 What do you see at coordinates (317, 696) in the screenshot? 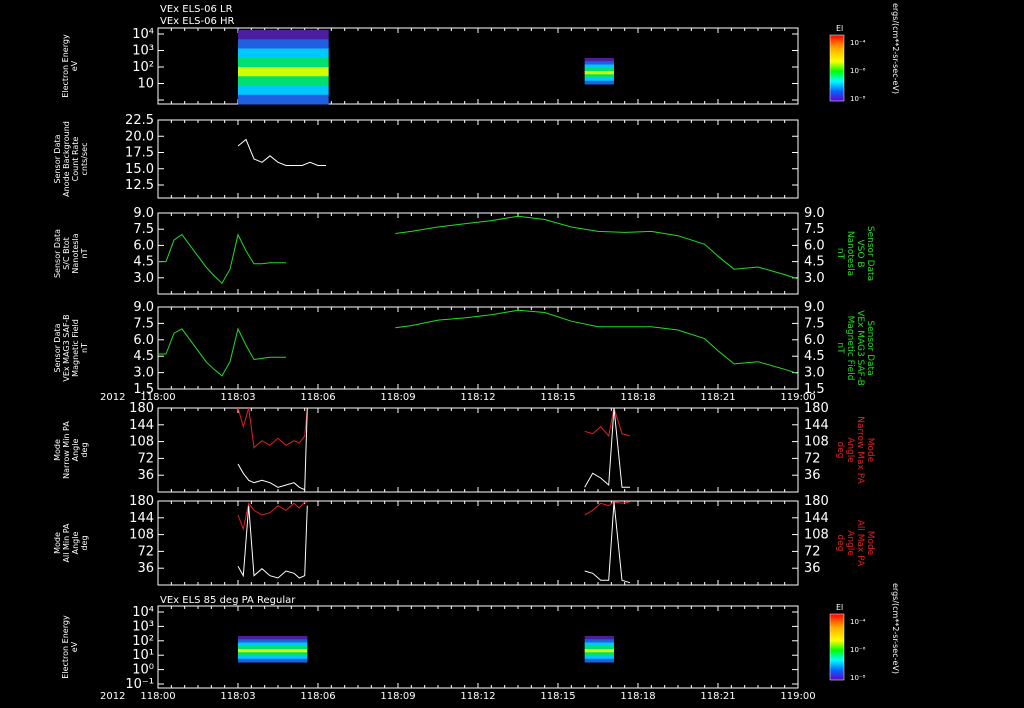
I see `x-tick-label: 118:06` at bounding box center [317, 696].